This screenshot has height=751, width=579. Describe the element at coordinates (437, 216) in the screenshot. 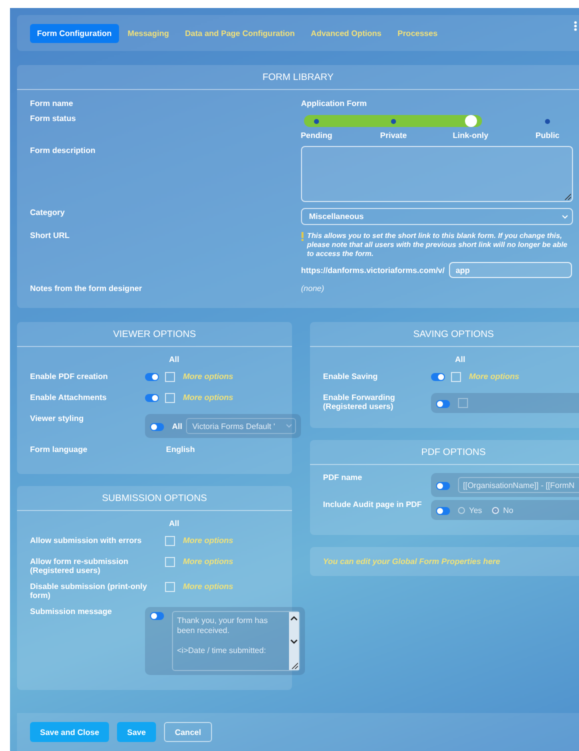

I see `category-select: Miscellaneous` at that location.